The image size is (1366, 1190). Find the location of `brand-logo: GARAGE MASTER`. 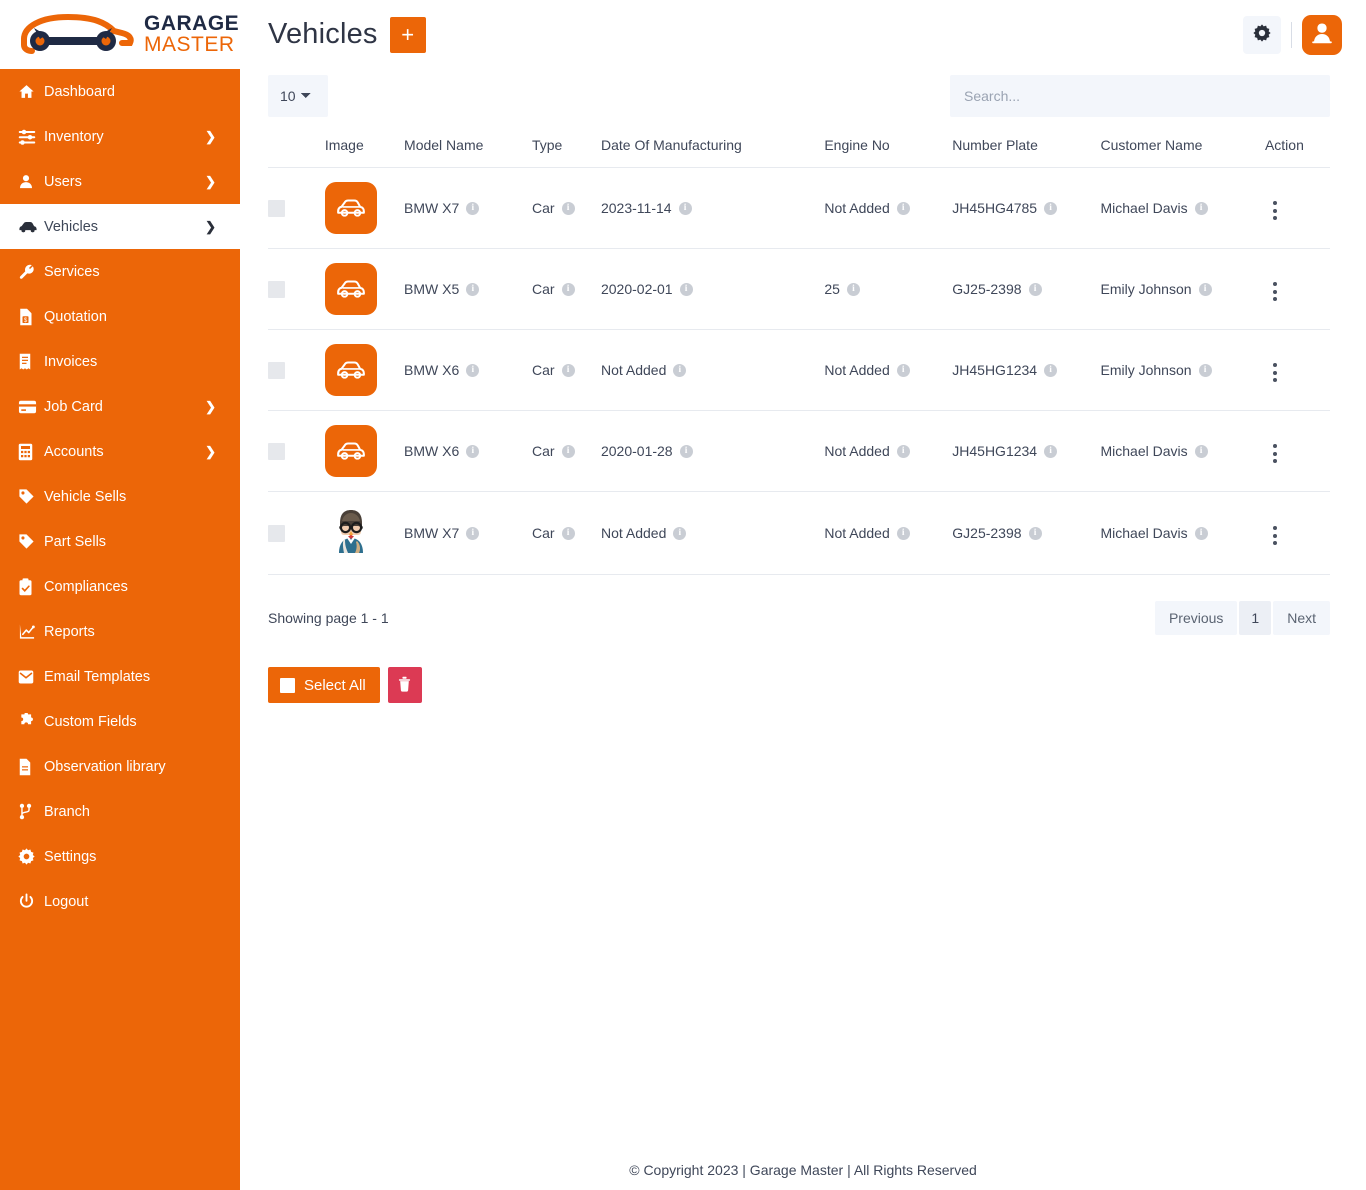

brand-logo: GARAGE MASTER is located at coordinates (120, 34).